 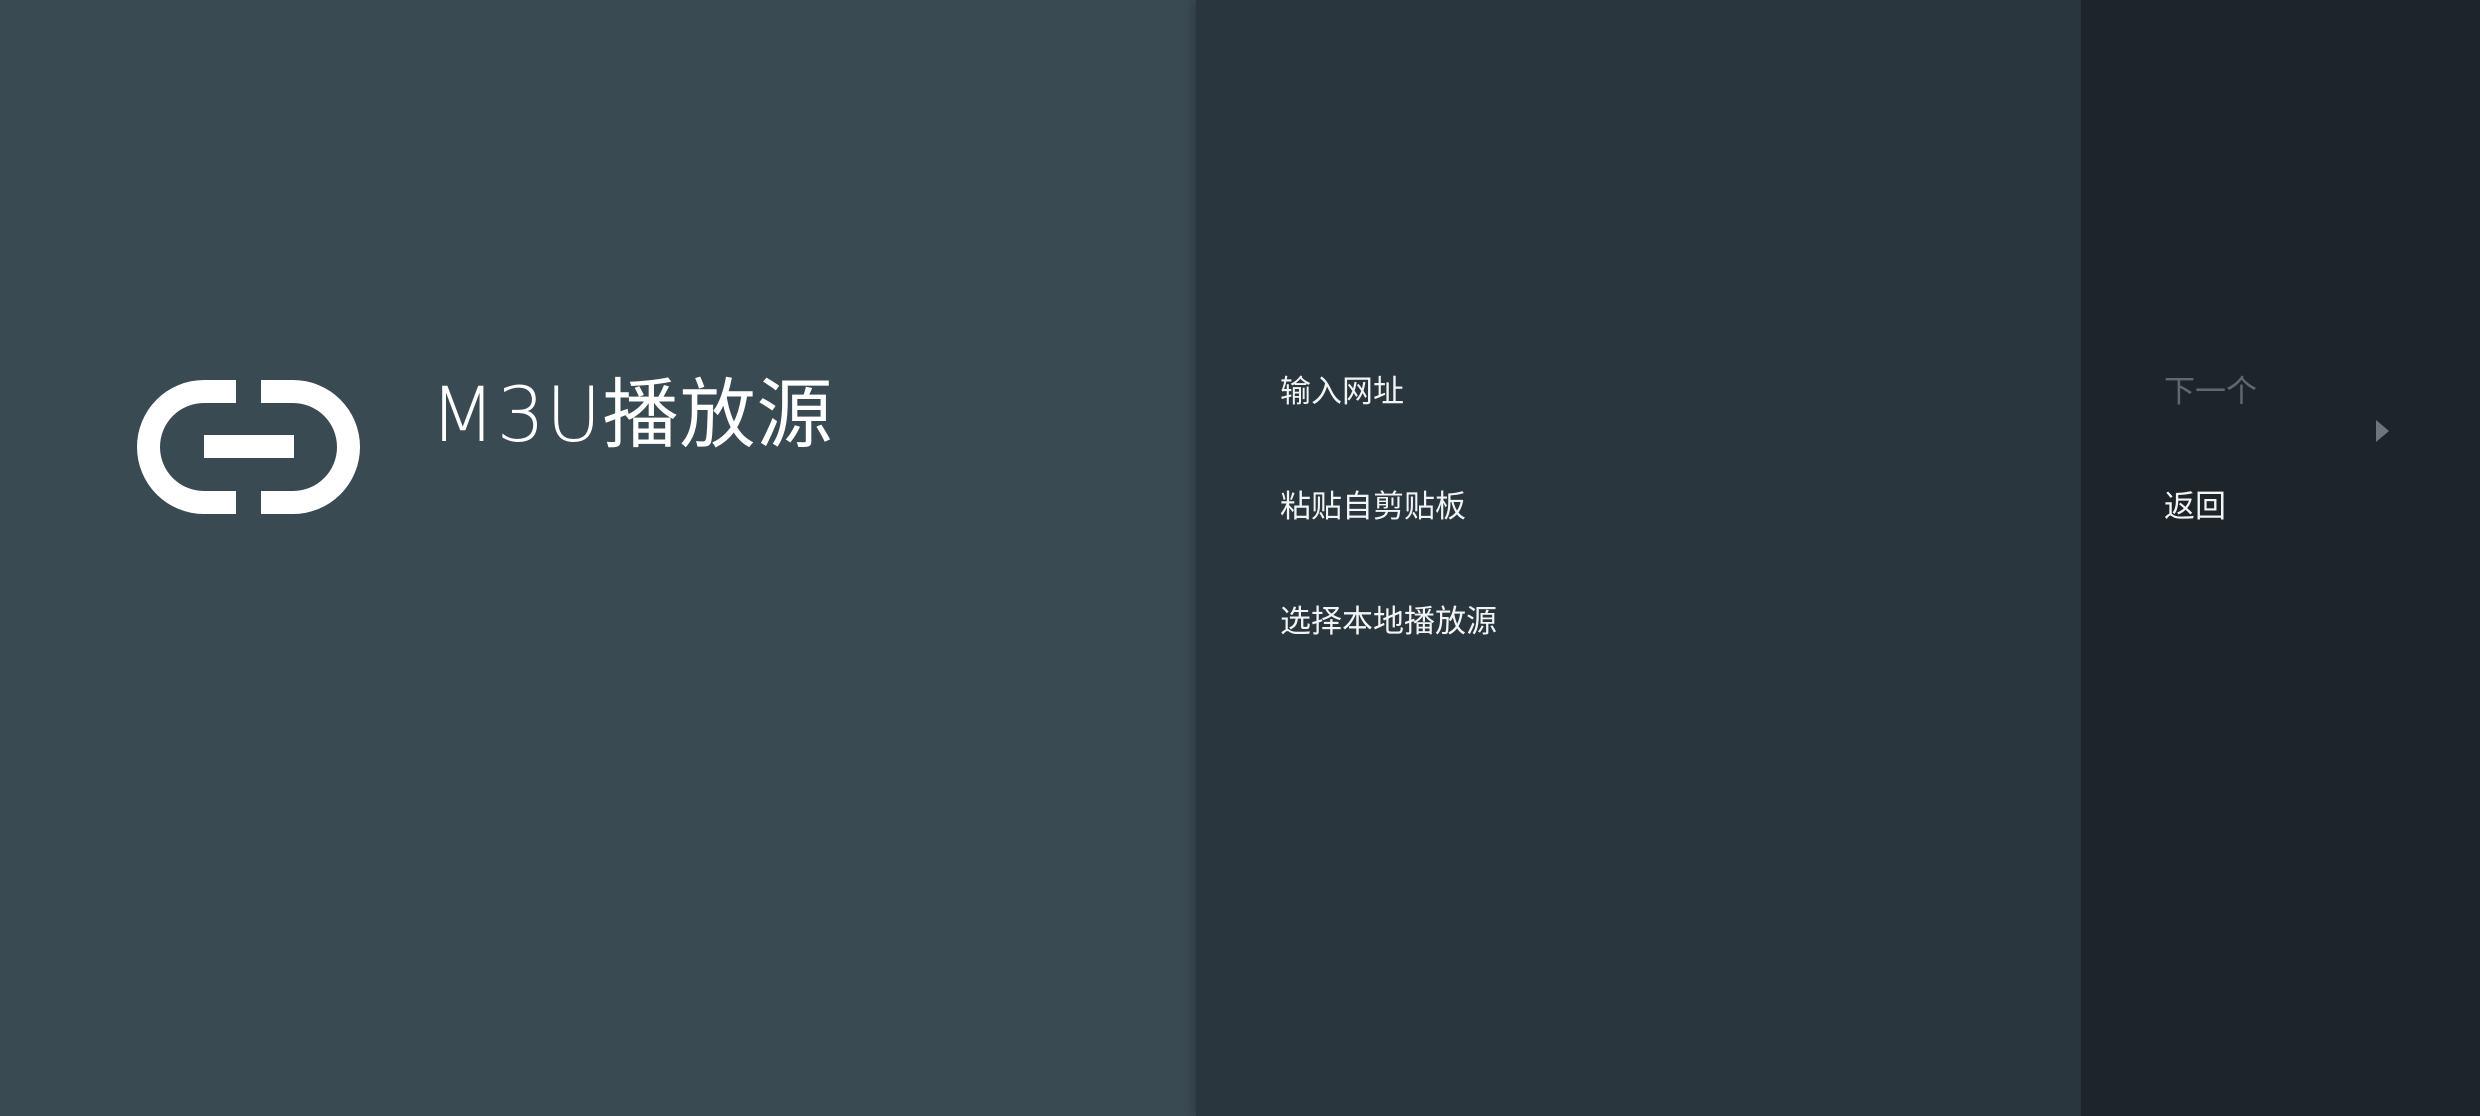 What do you see at coordinates (1388, 547) in the screenshot?
I see `action-list: 输入网址 粘贴自剪贴板 选择本地播放源` at bounding box center [1388, 547].